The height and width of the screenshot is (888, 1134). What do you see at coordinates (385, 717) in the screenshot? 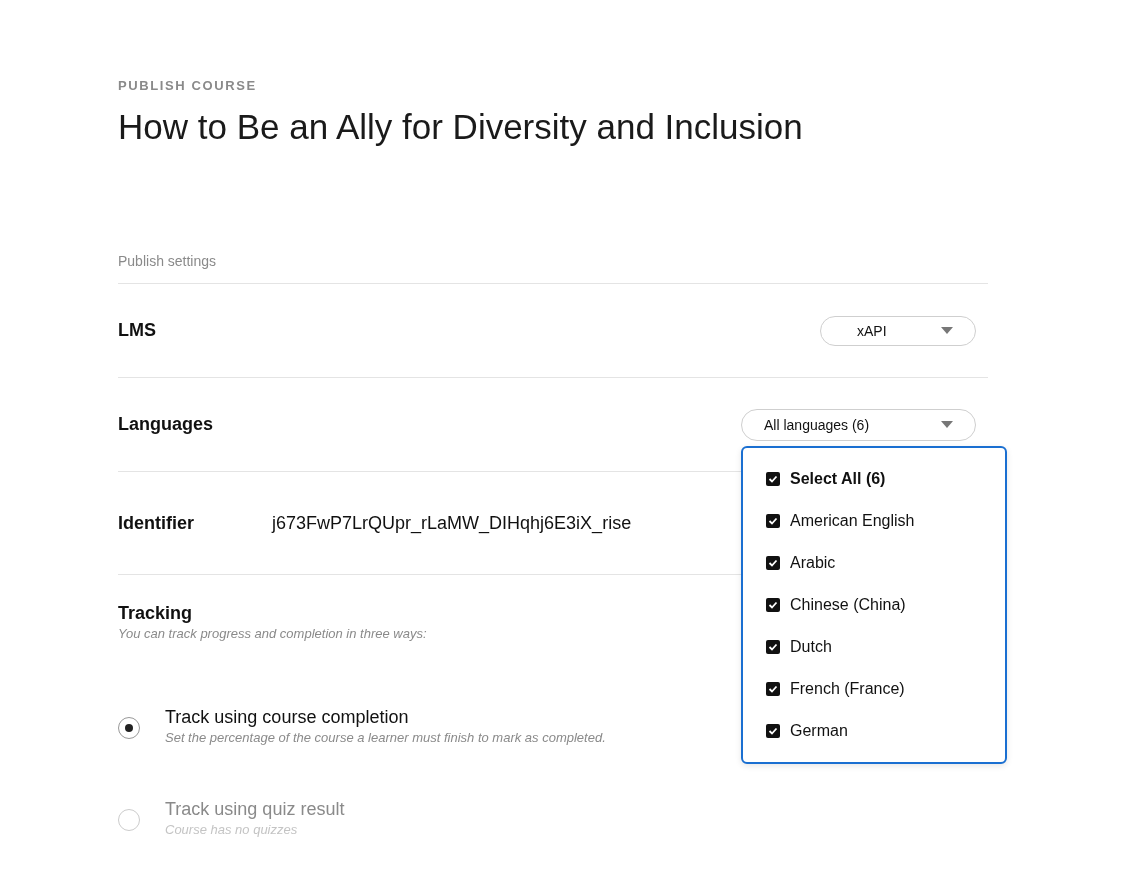
I see `option-label: Track using course completion` at bounding box center [385, 717].